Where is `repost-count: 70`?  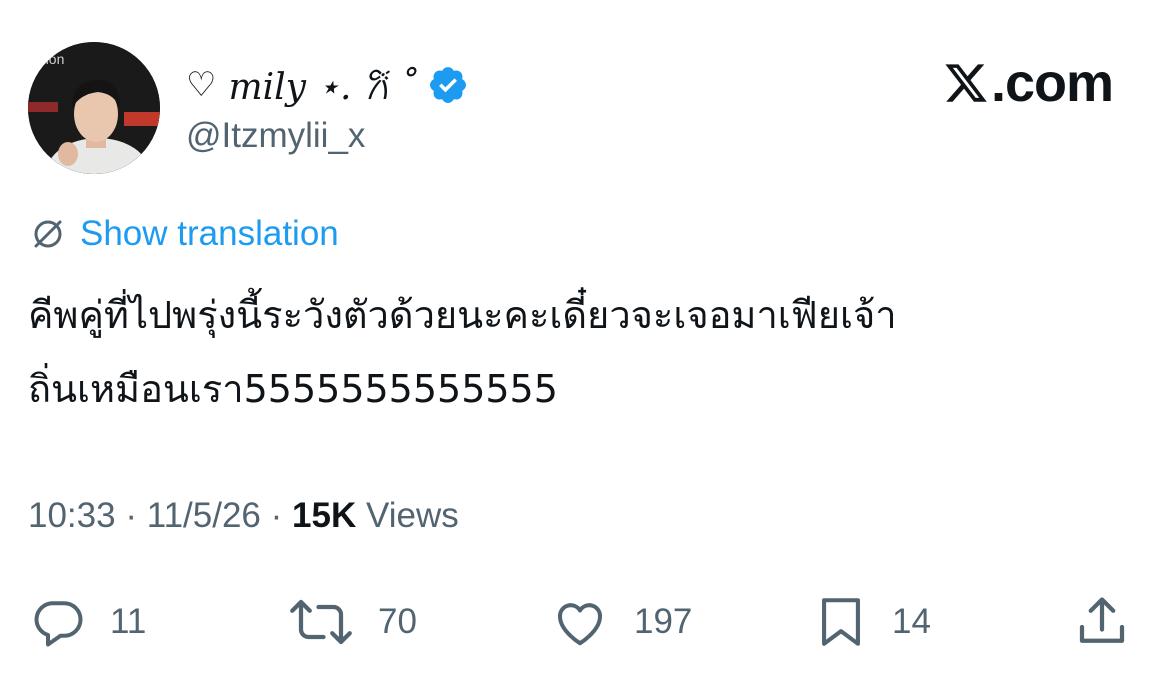
repost-count: 70 is located at coordinates (397, 621).